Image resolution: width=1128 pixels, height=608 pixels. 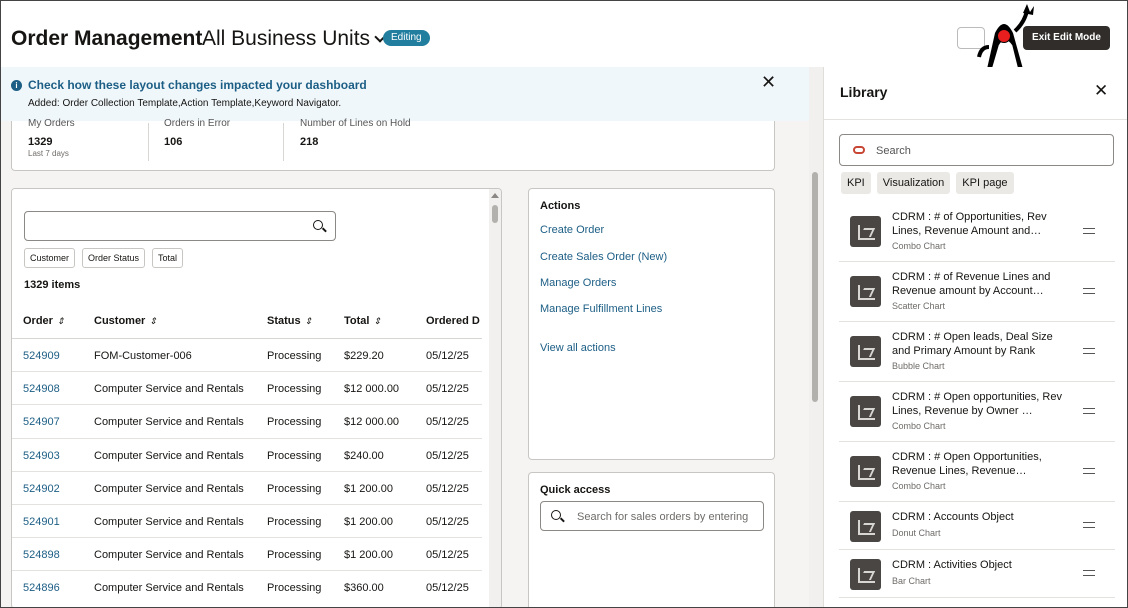 I want to click on order-number-link: 524903, so click(x=41, y=456).